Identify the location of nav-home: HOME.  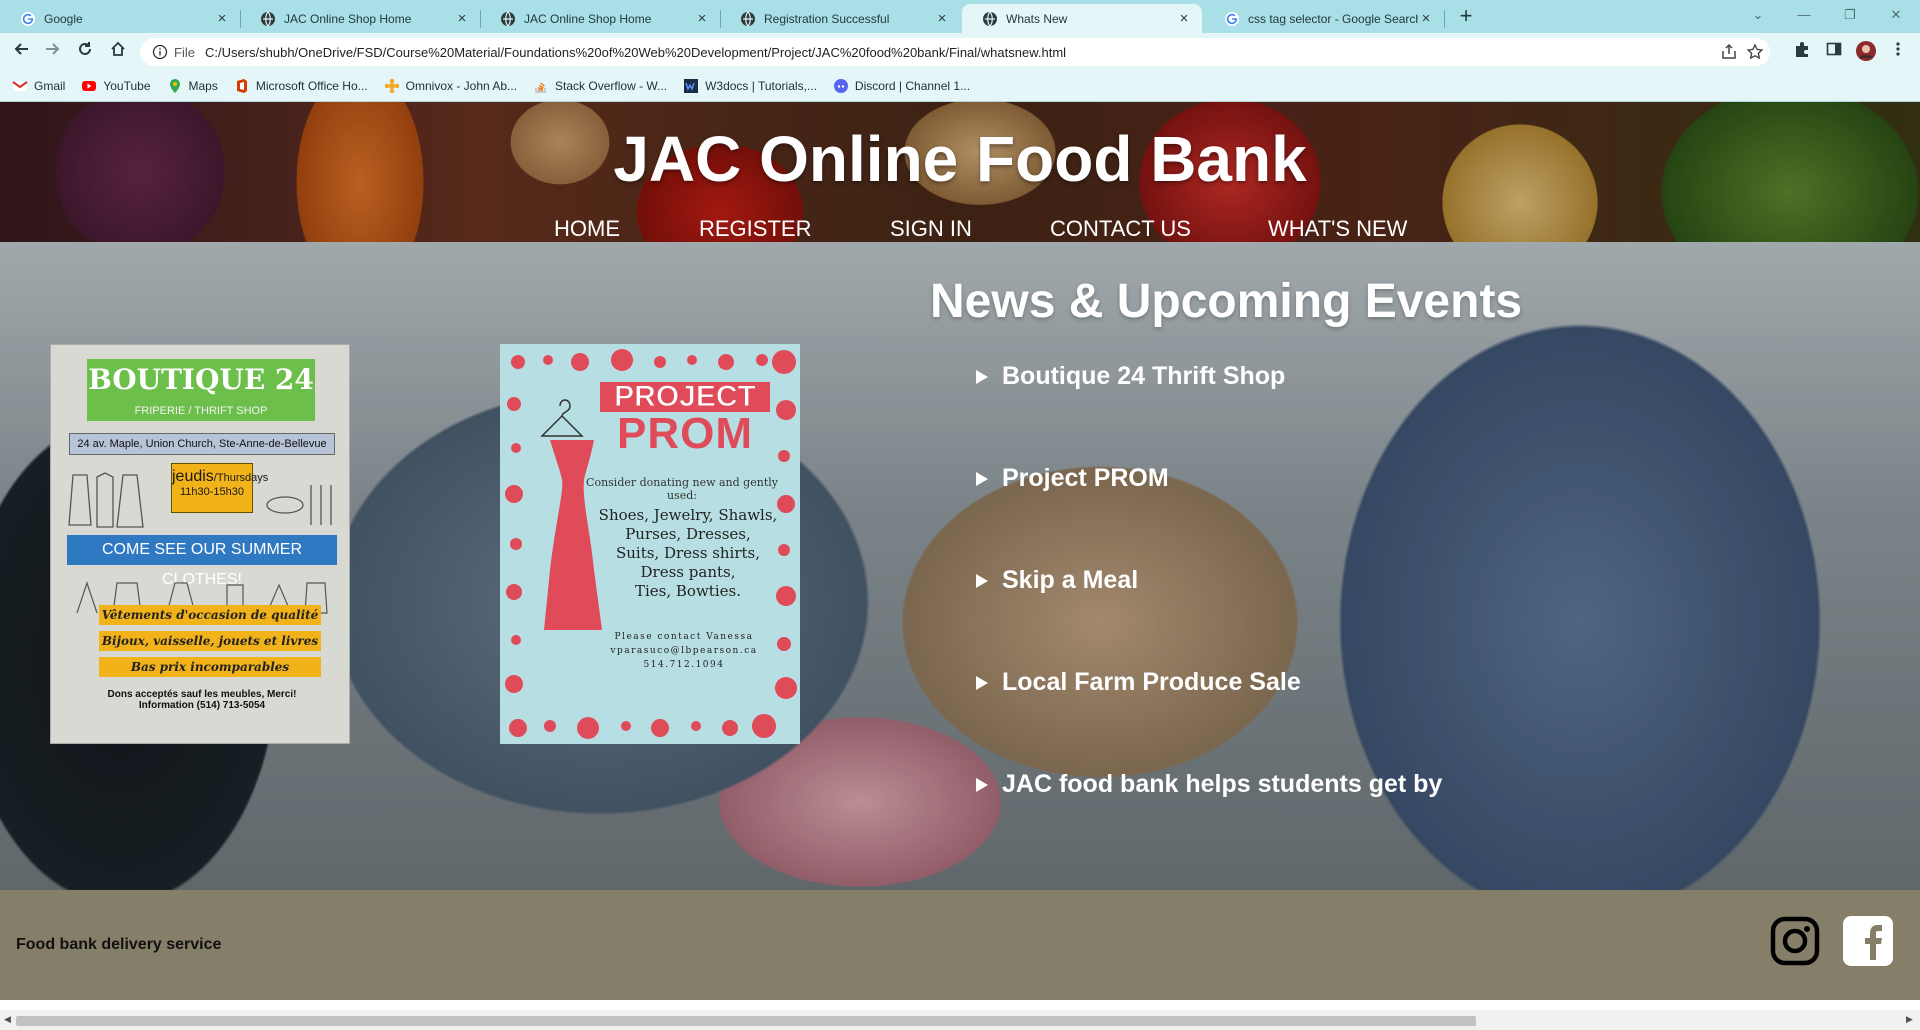
(587, 229).